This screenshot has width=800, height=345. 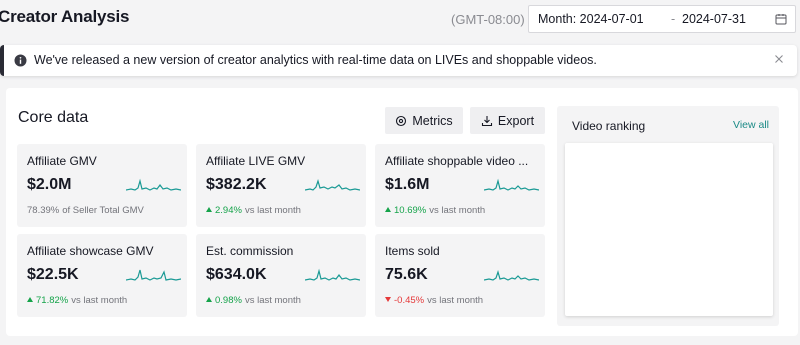 I want to click on metrics-button: Metrics, so click(x=424, y=120).